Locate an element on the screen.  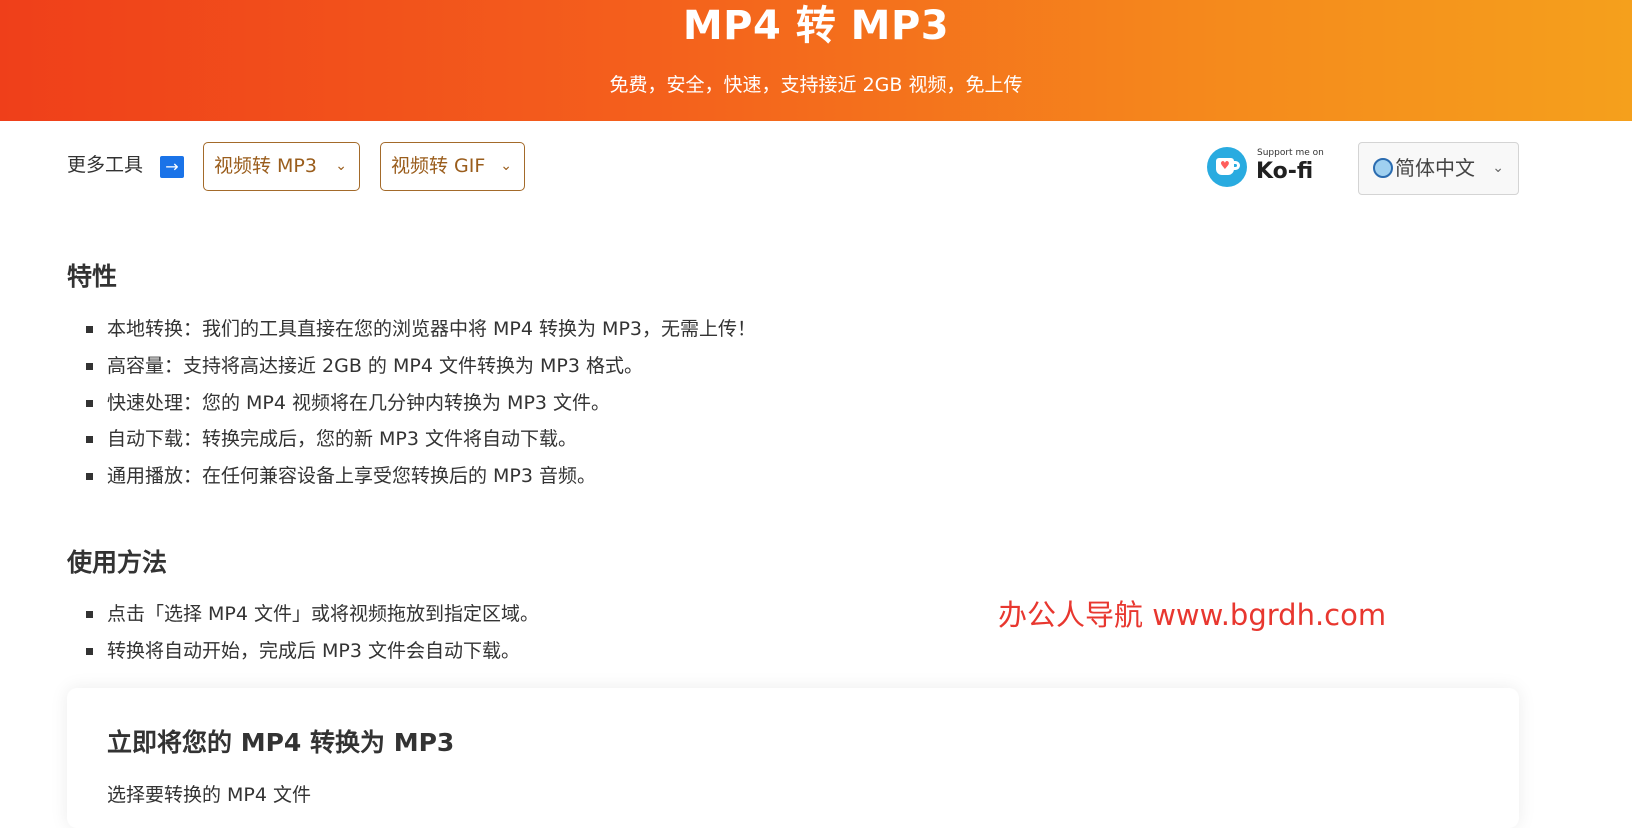
kofi-logo-text: Ko-fi is located at coordinates (1285, 171).